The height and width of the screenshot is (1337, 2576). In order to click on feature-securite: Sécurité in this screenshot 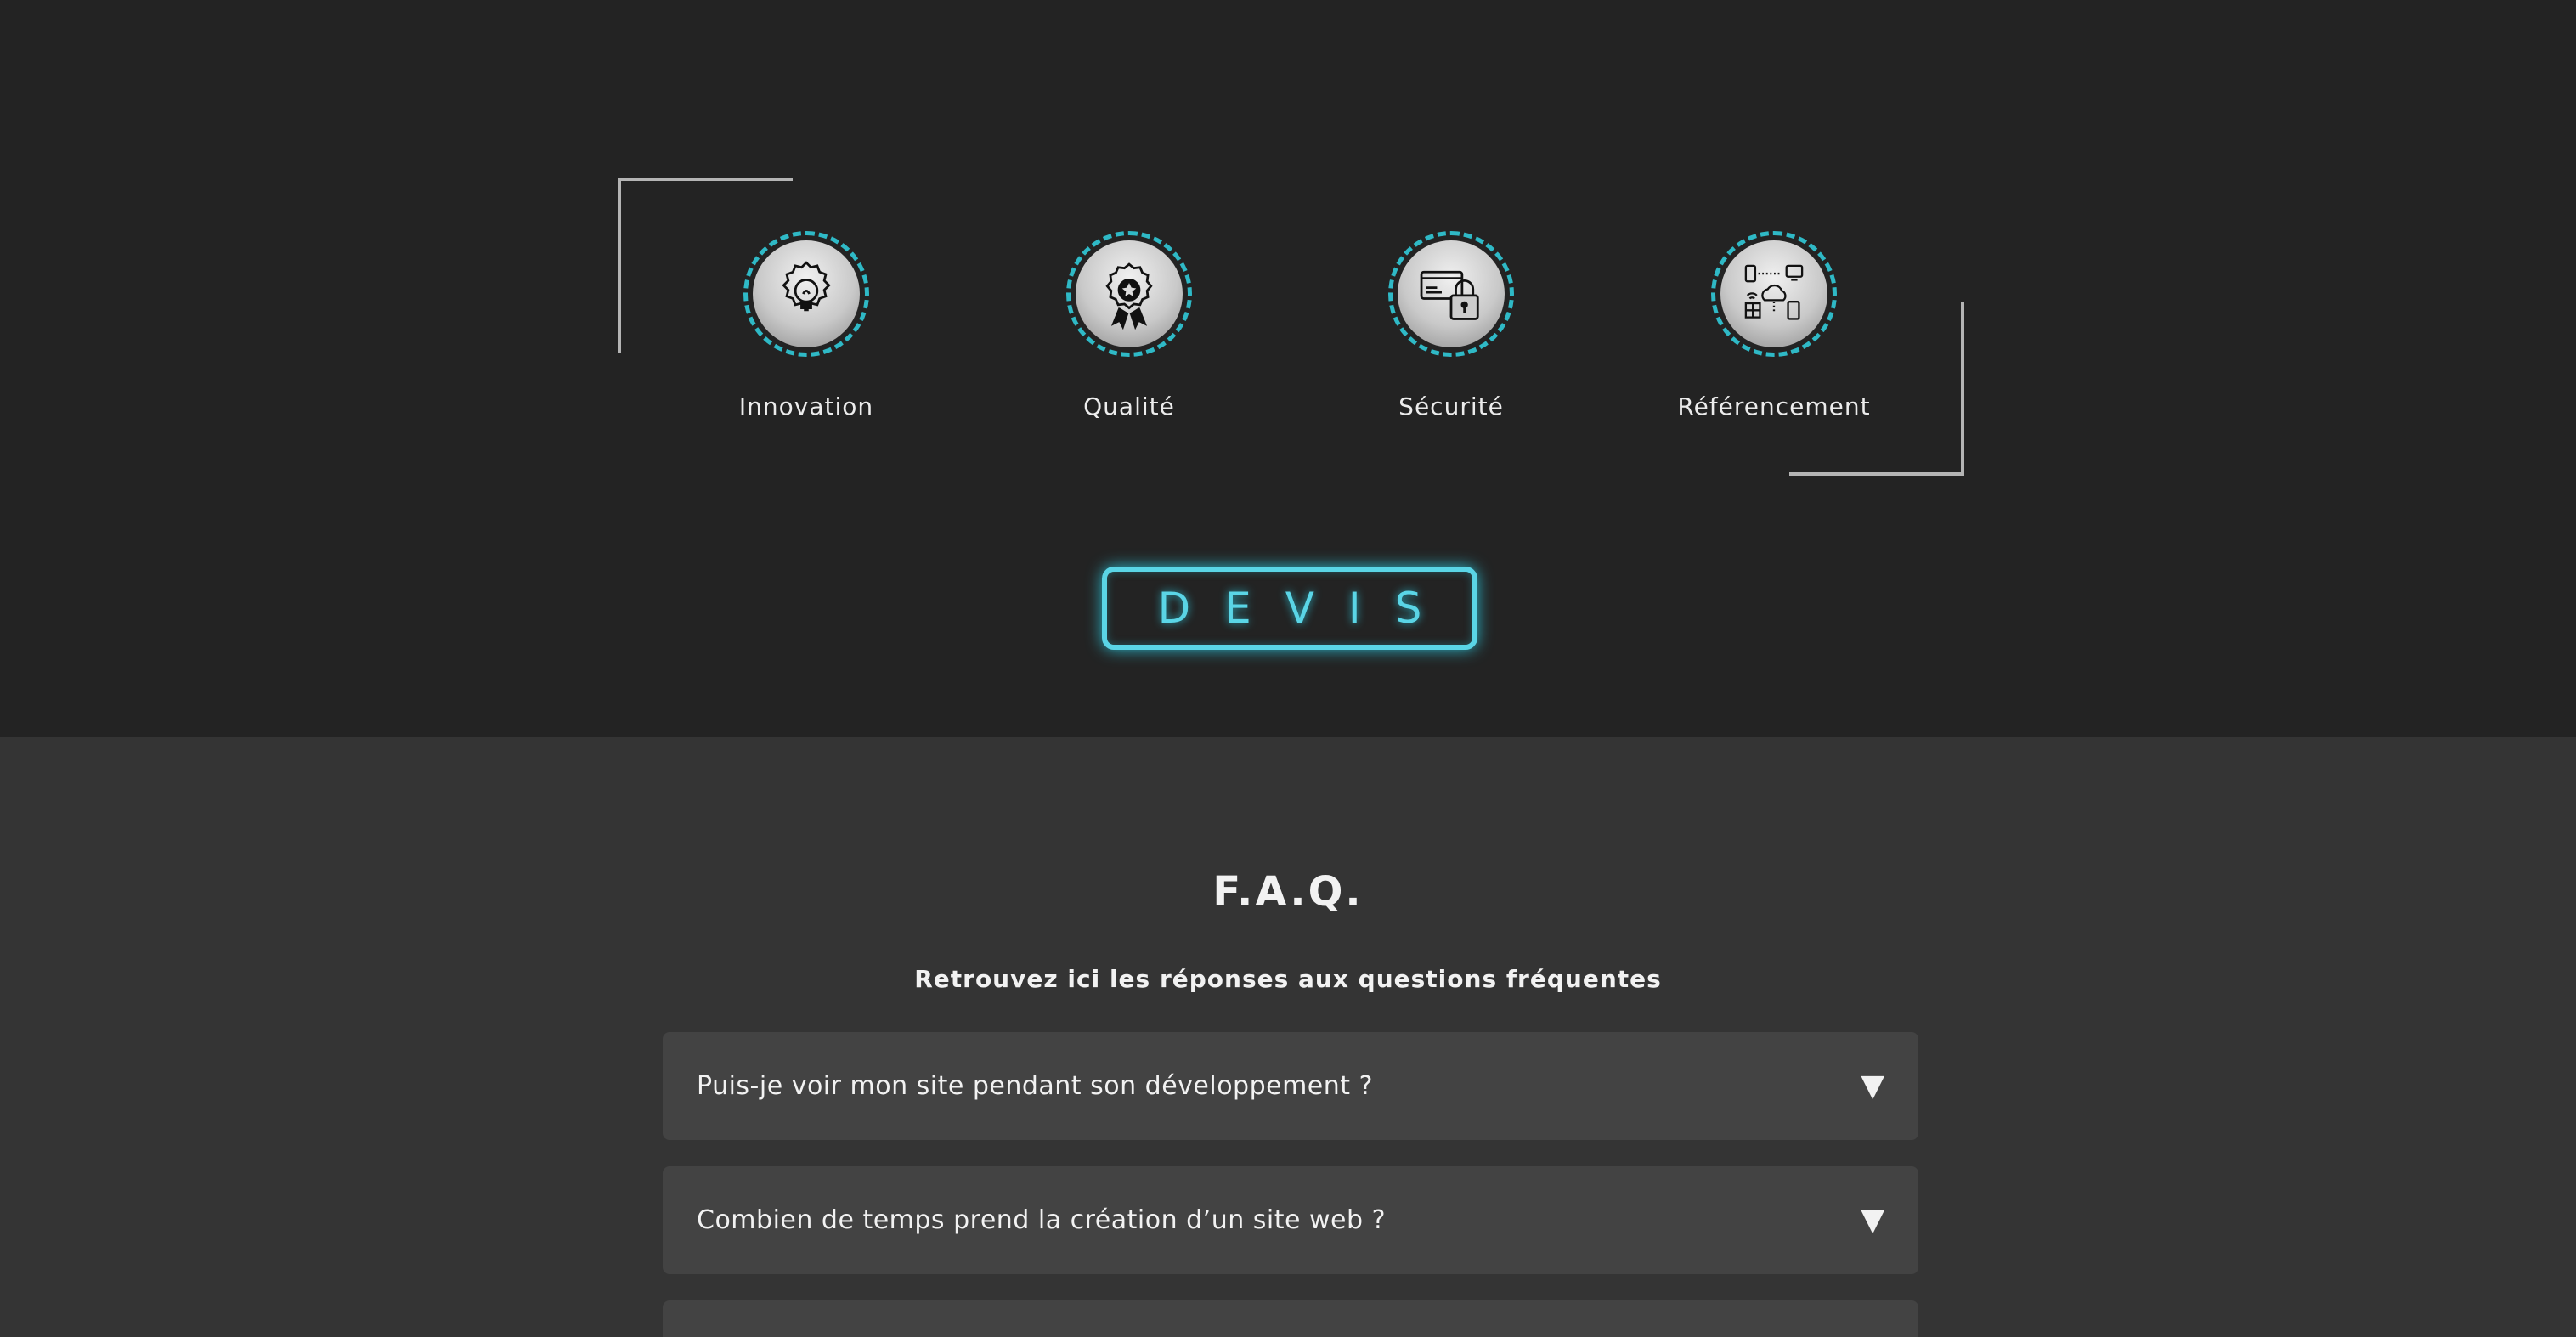, I will do `click(1451, 325)`.